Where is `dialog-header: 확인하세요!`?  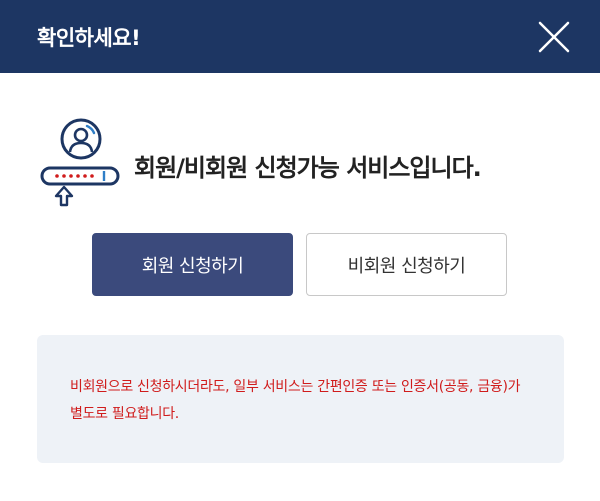 dialog-header: 확인하세요! is located at coordinates (300, 36).